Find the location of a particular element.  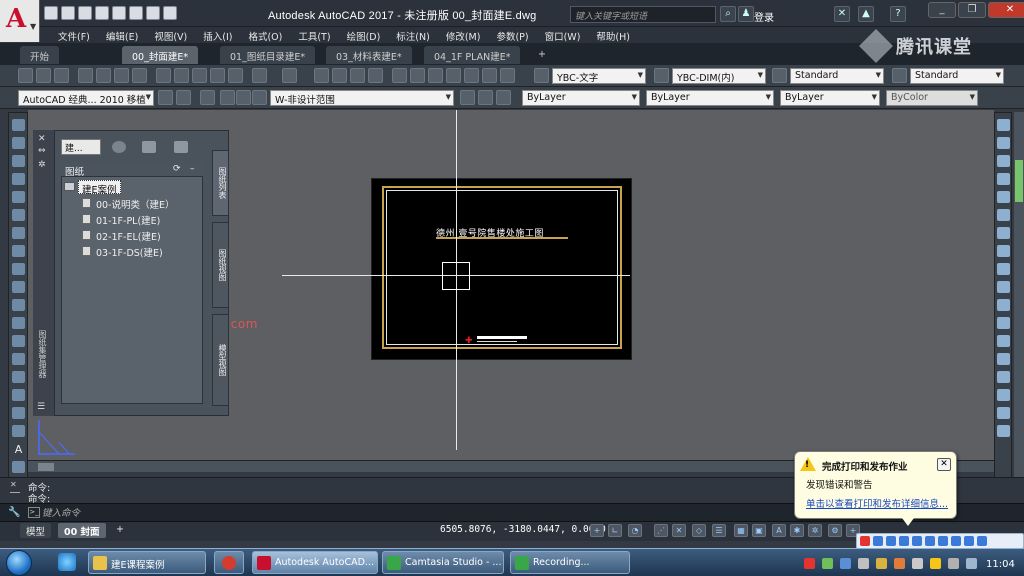

extend-icon is located at coordinates (1003, 305).